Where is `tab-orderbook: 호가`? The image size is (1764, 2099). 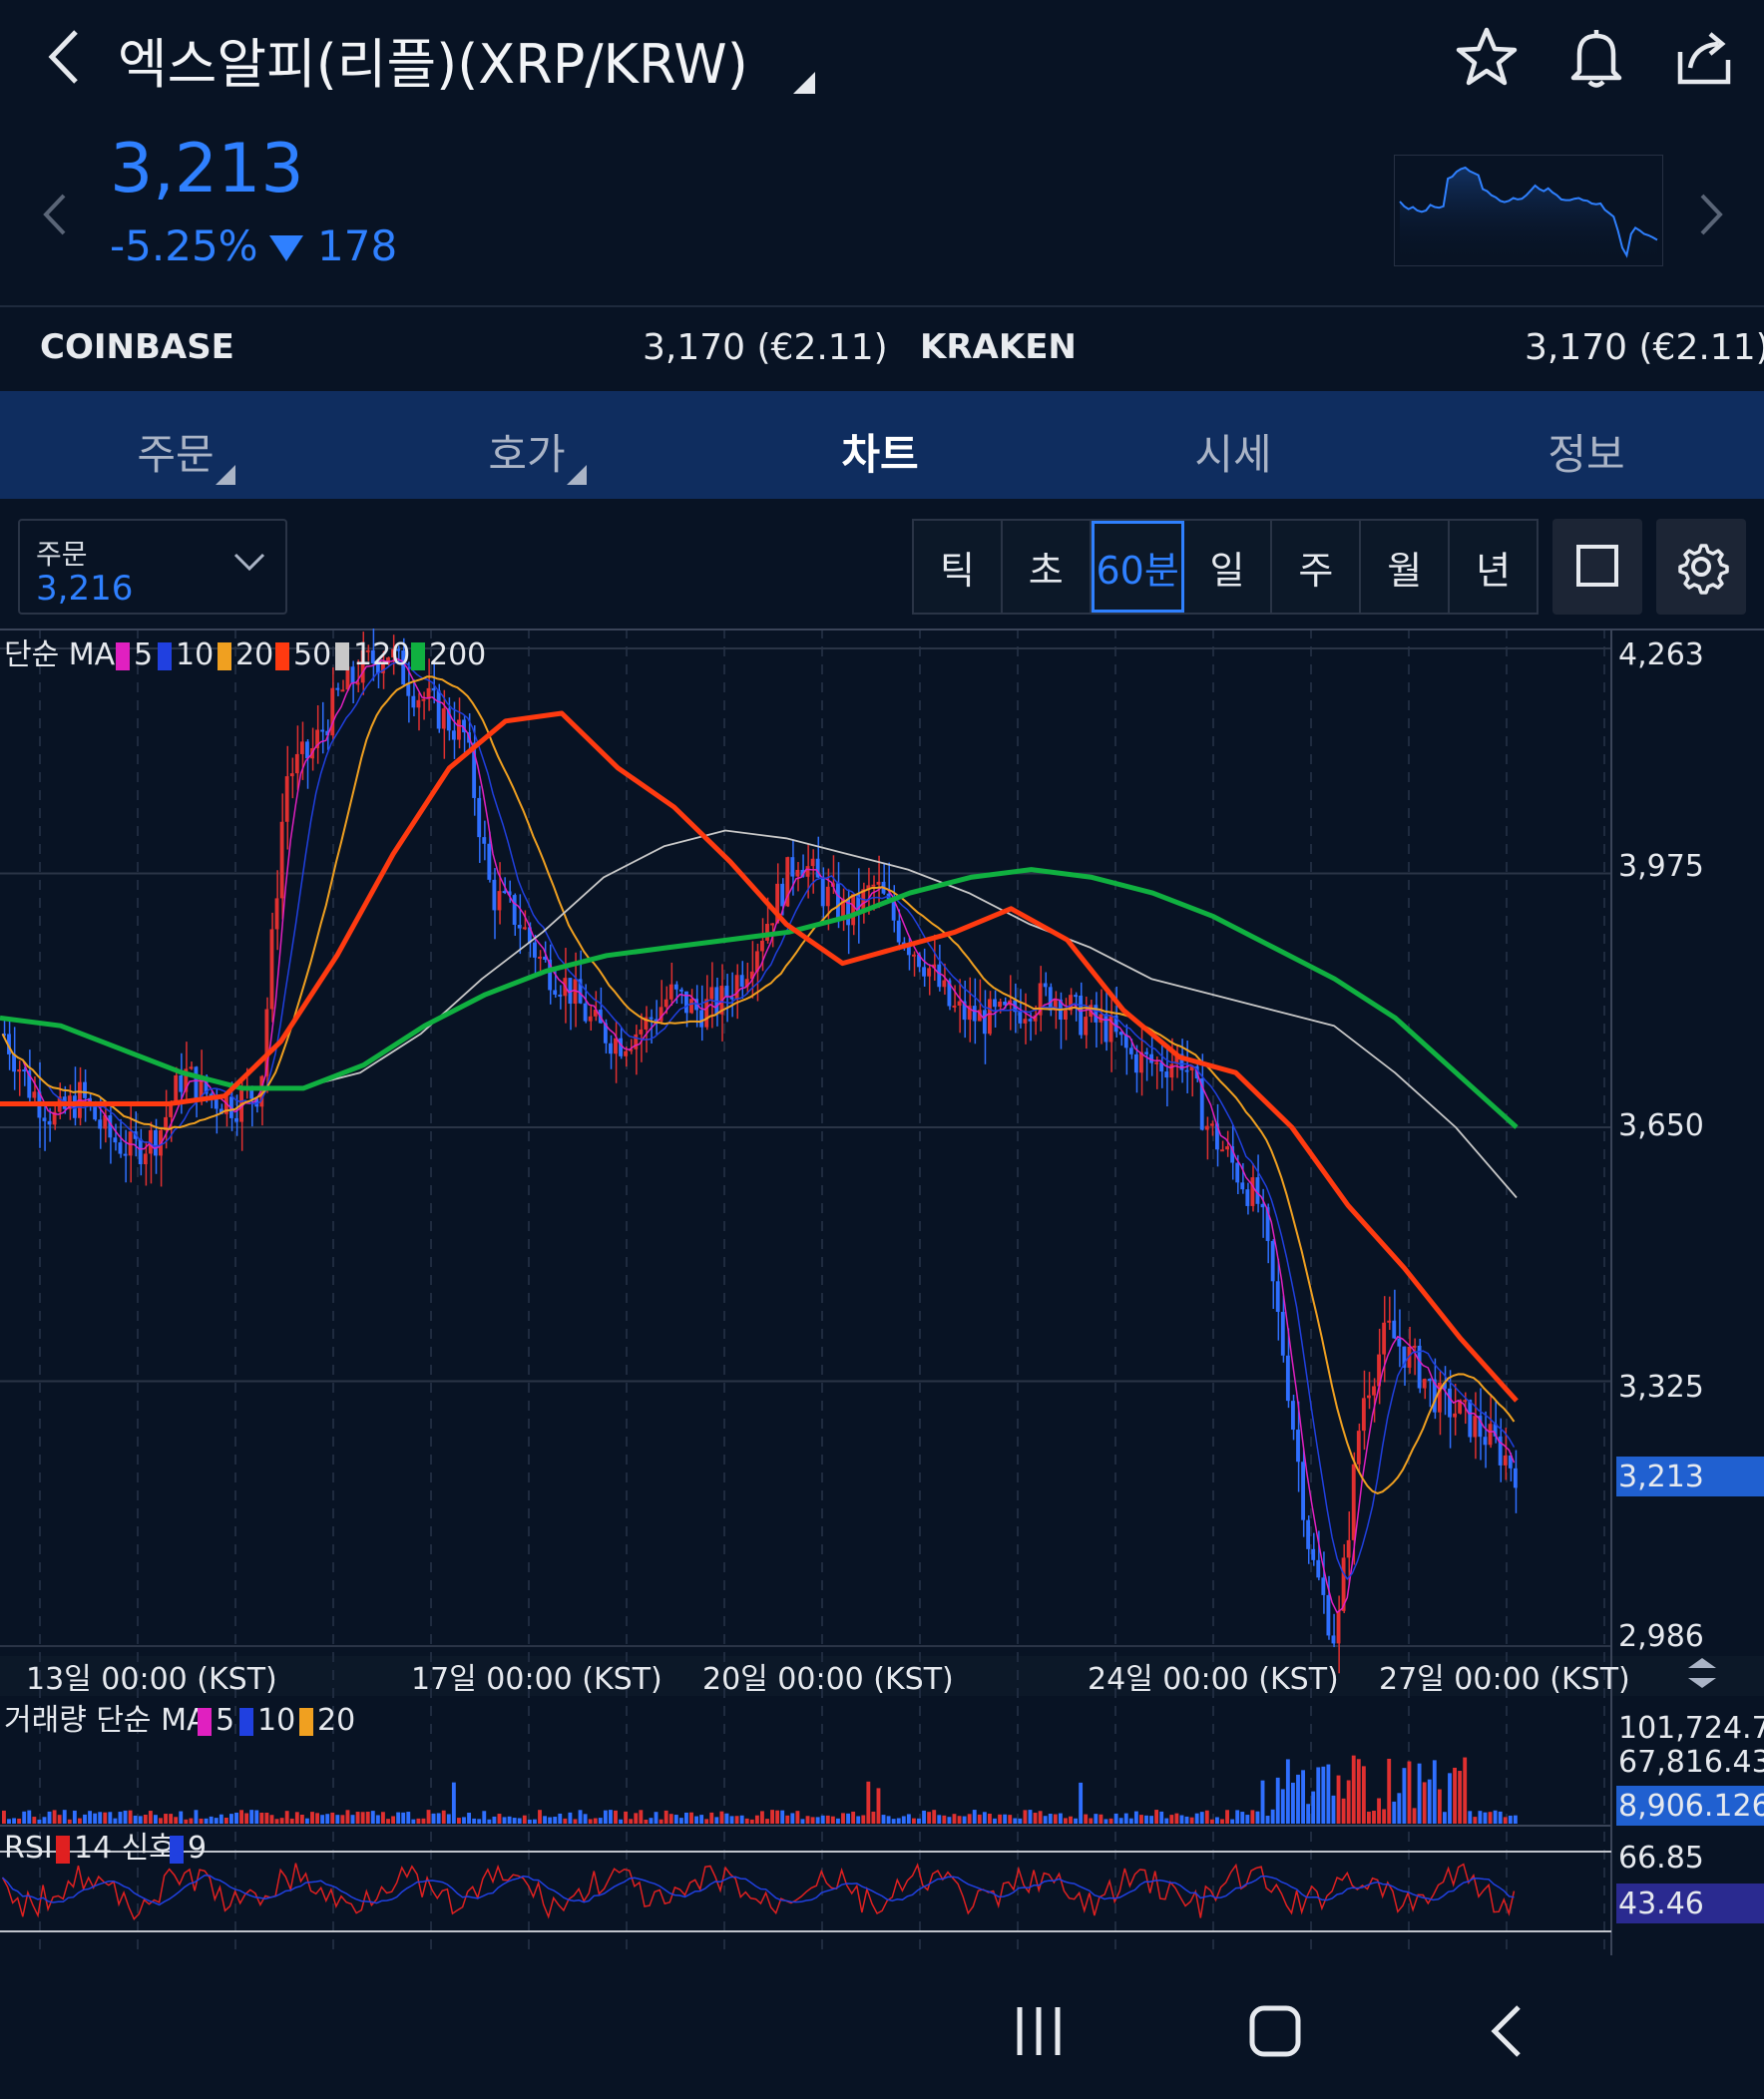 tab-orderbook: 호가 is located at coordinates (527, 451).